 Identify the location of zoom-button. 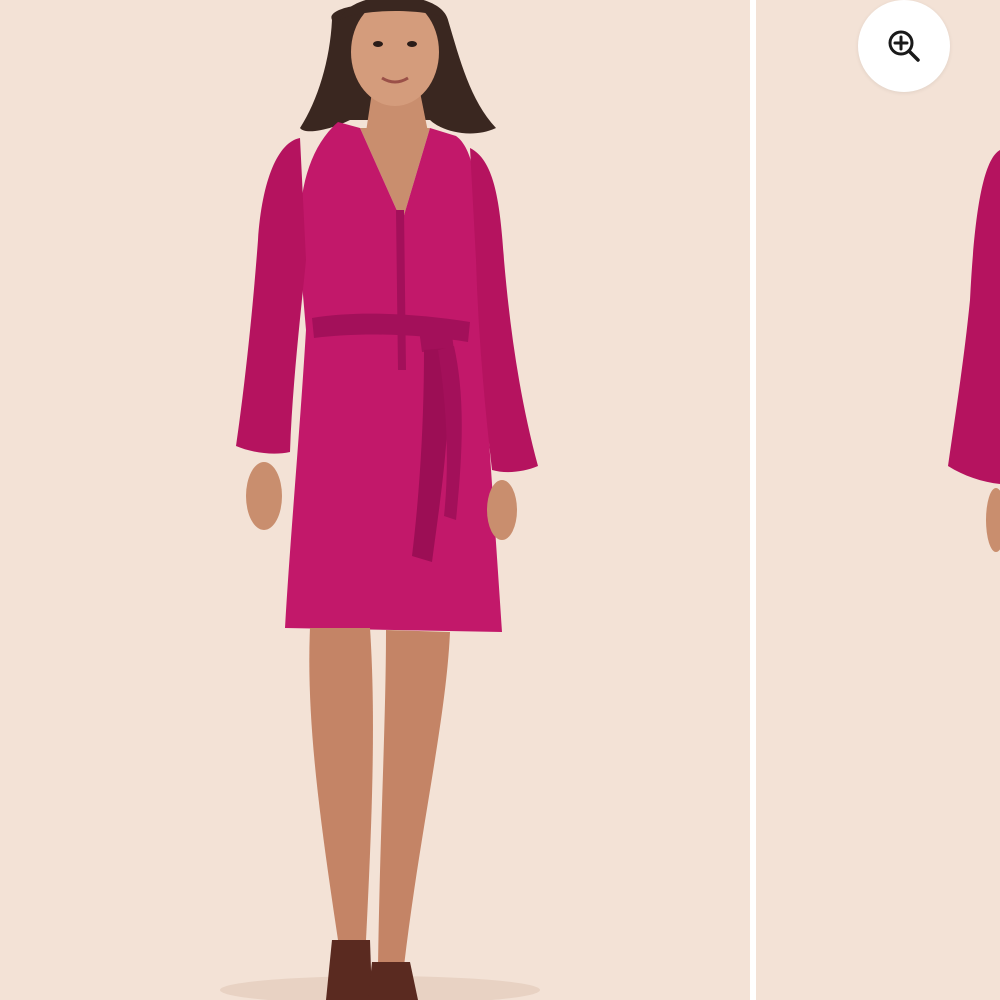
(904, 46).